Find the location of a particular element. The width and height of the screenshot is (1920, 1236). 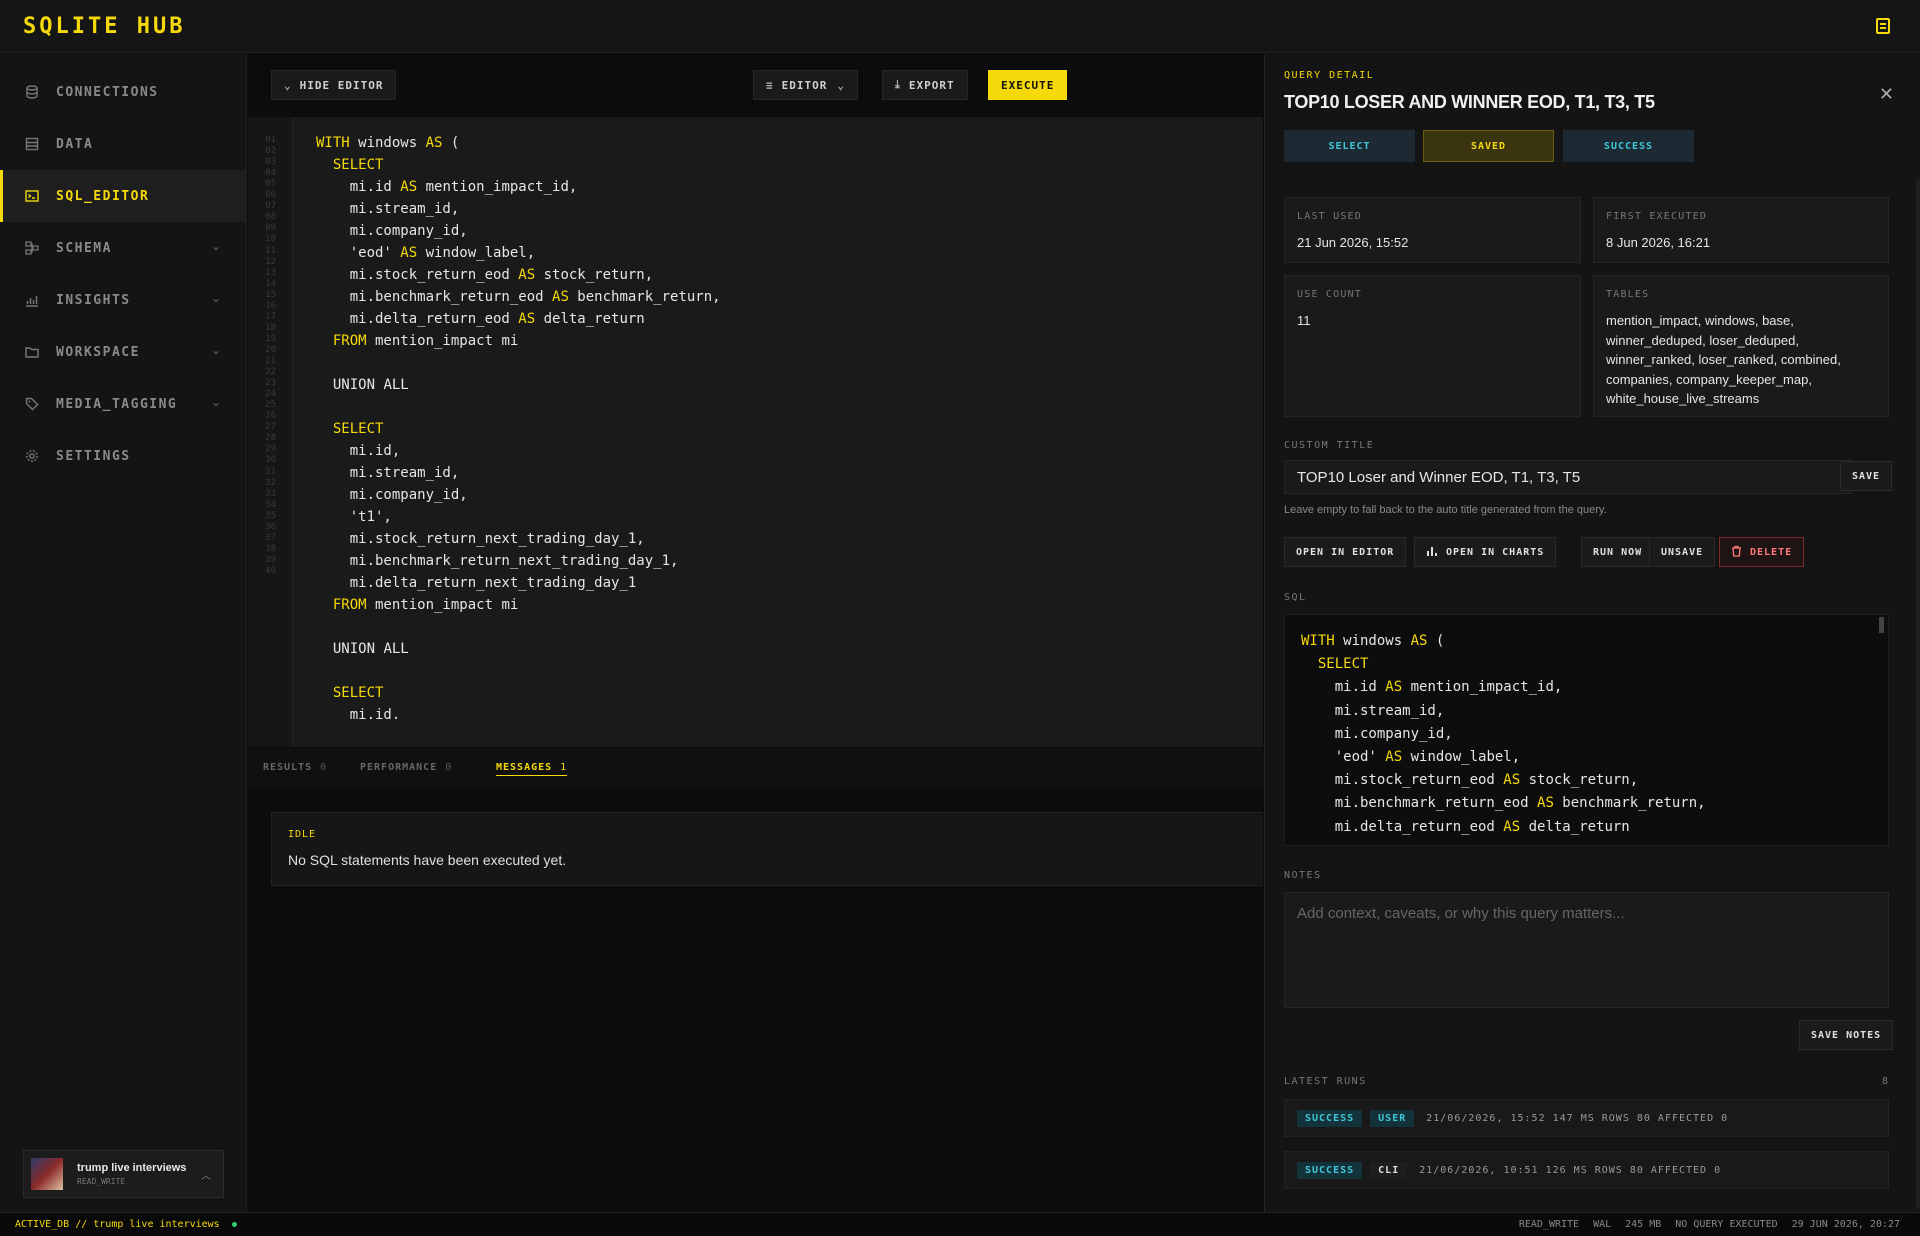

chart-icon is located at coordinates (32, 300).